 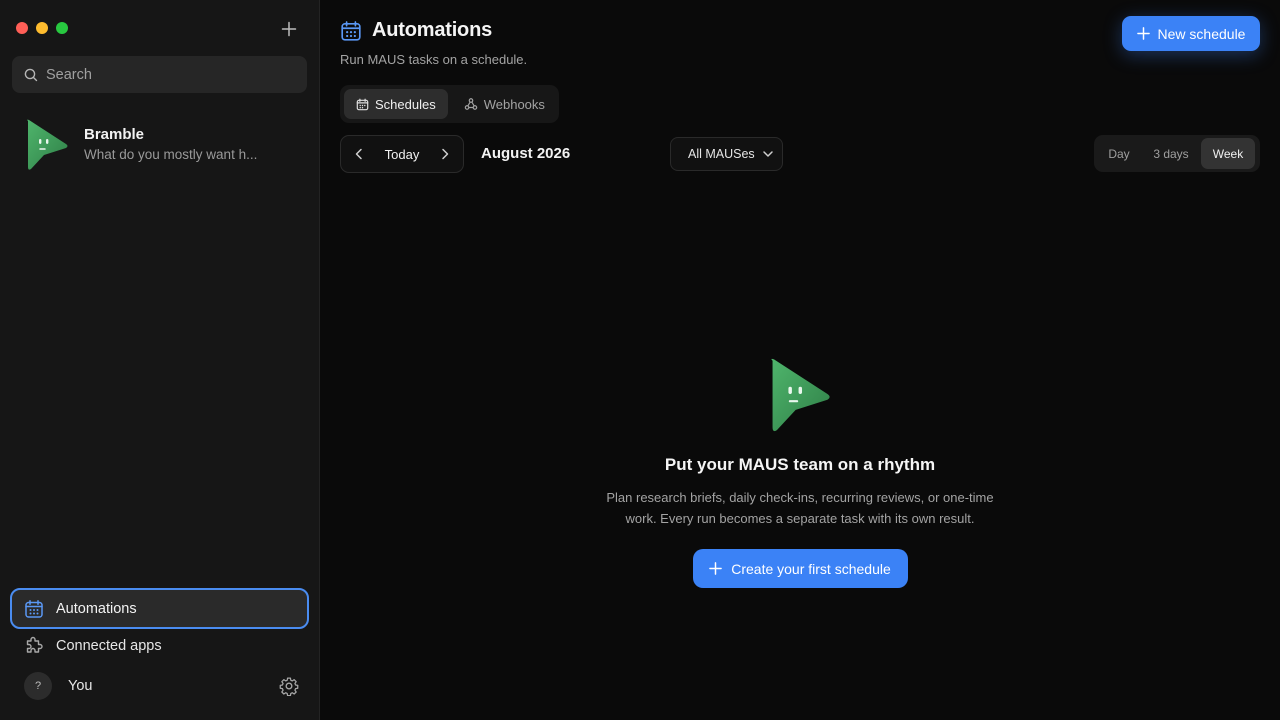 What do you see at coordinates (34, 644) in the screenshot?
I see `puzzle-icon` at bounding box center [34, 644].